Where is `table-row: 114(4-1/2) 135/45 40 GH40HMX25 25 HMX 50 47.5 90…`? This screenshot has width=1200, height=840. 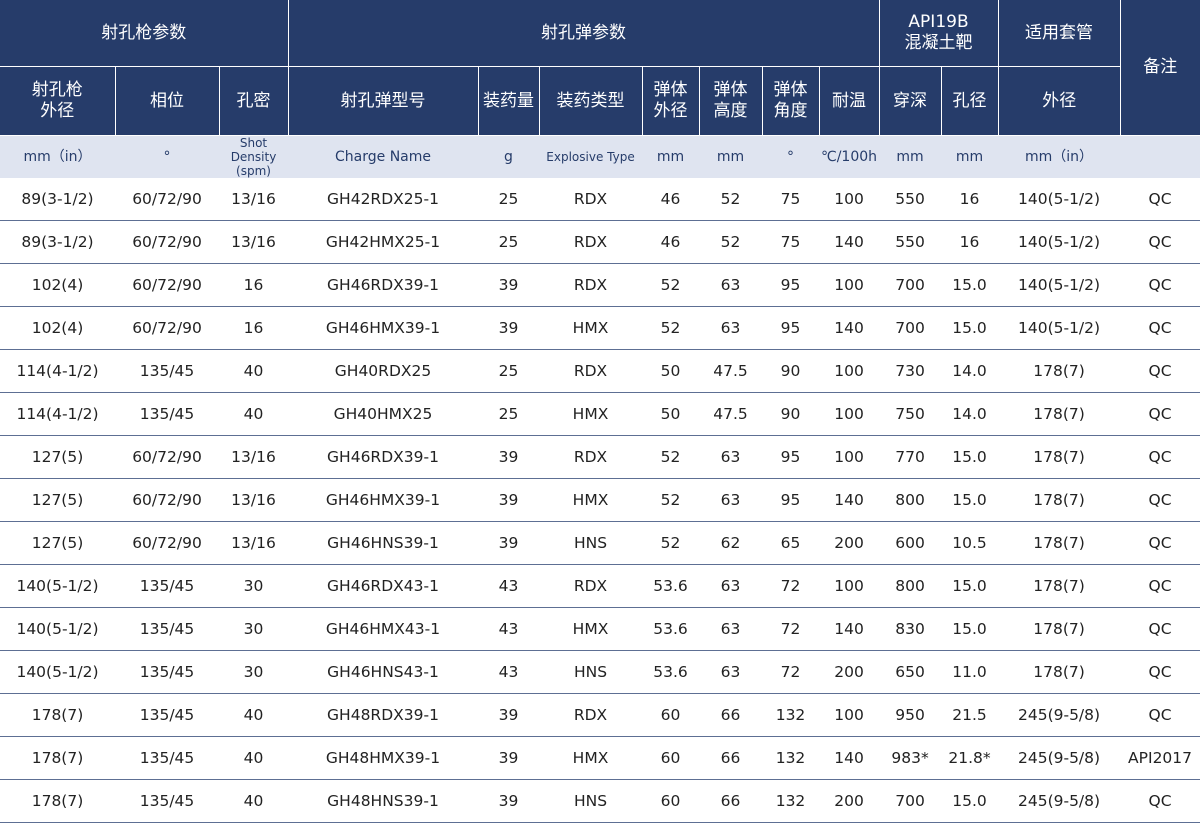 table-row: 114(4-1/2) 135/45 40 GH40HMX25 25 HMX 50 47.5 90… is located at coordinates (600, 414).